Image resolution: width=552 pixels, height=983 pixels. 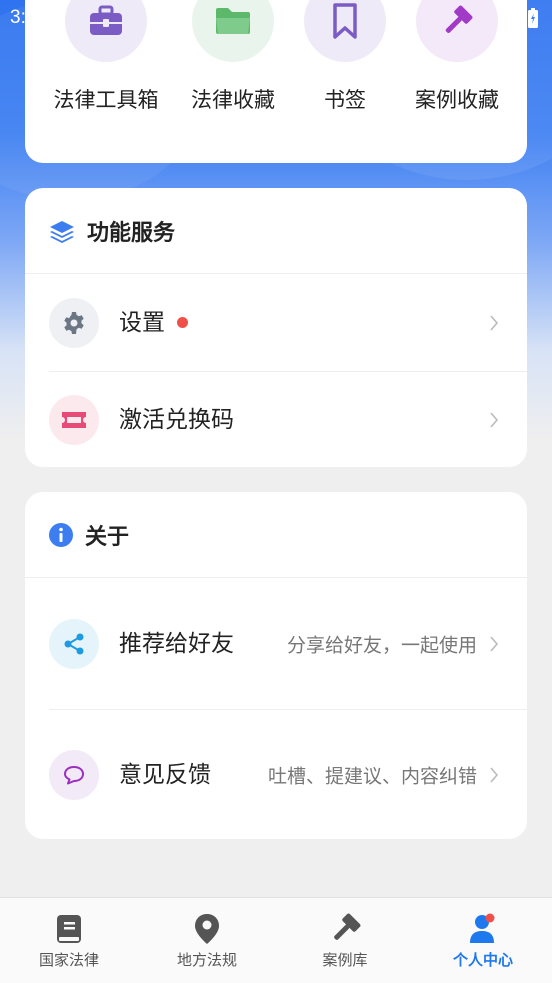 What do you see at coordinates (276, 322) in the screenshot?
I see `settings-row: 设置` at bounding box center [276, 322].